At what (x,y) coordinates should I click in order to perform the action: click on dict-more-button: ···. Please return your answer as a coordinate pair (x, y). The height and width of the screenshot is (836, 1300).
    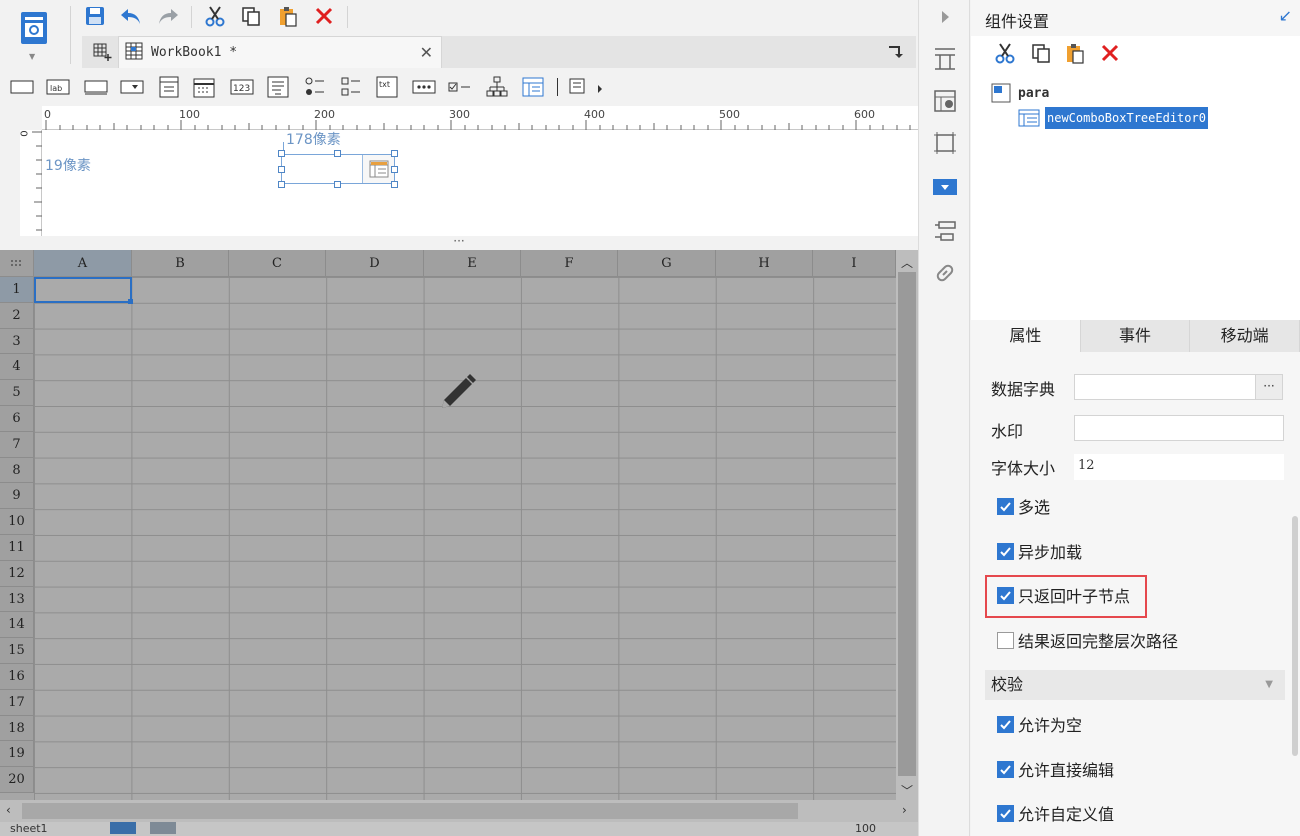
    Looking at the image, I should click on (1269, 387).